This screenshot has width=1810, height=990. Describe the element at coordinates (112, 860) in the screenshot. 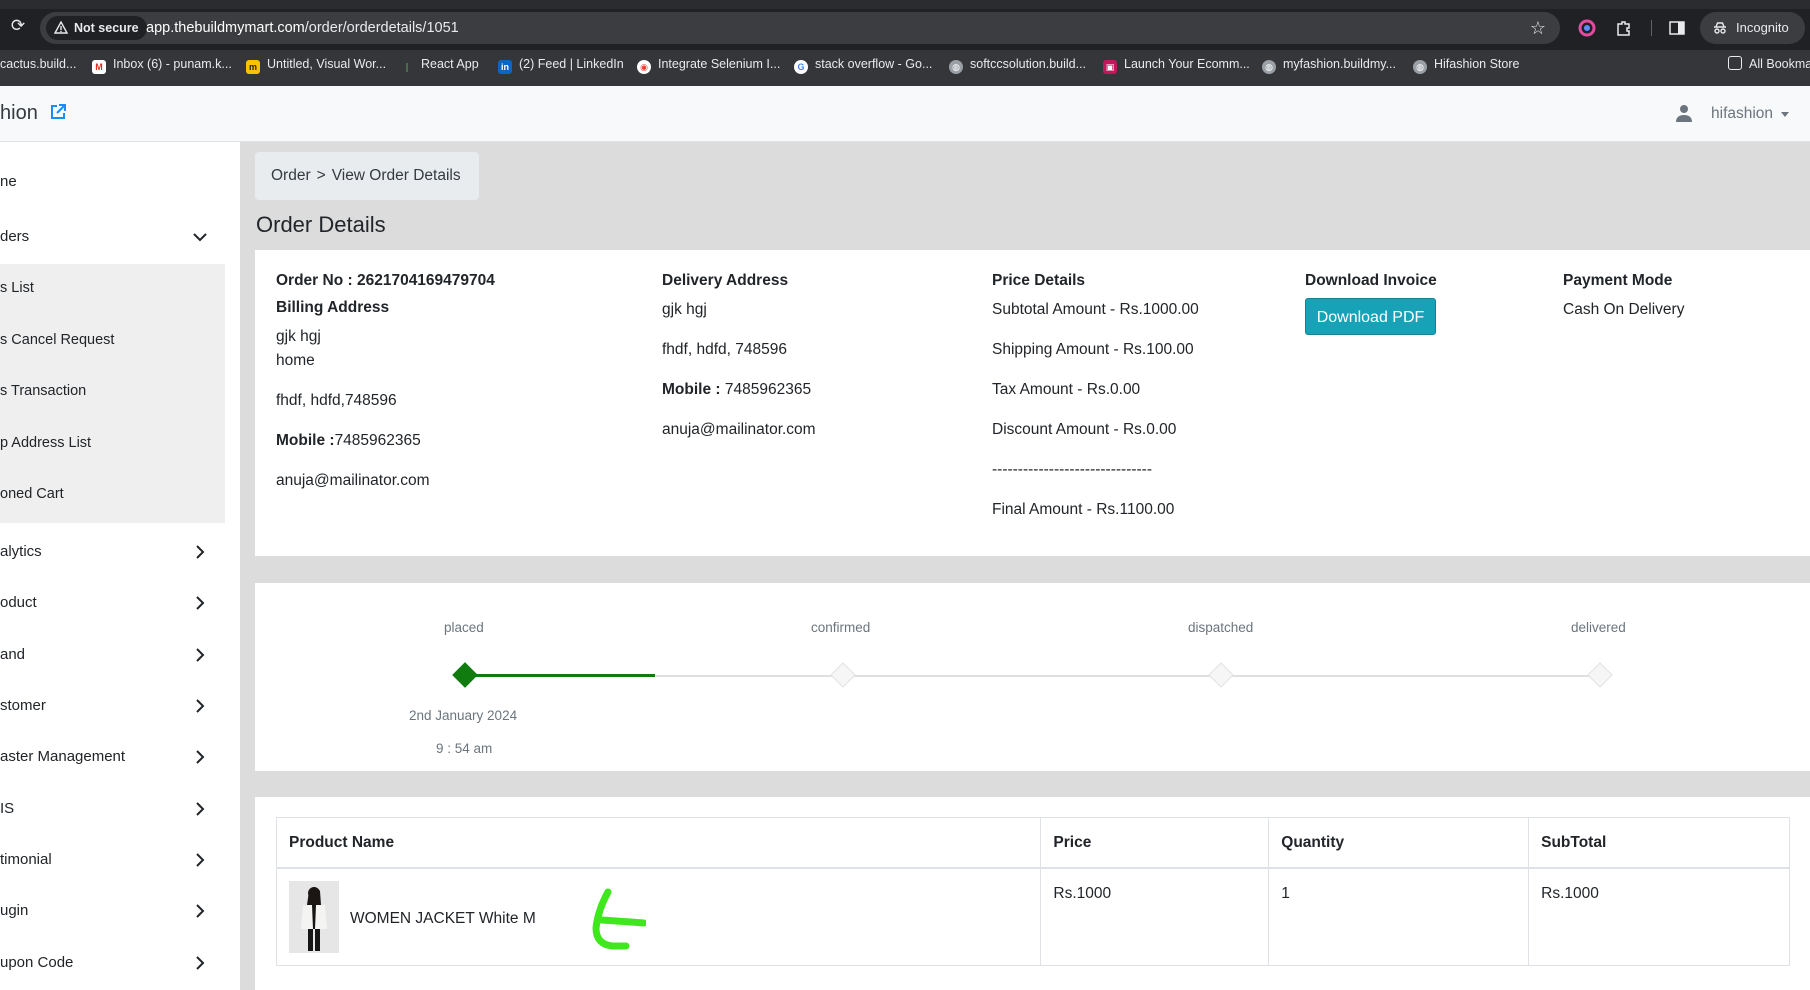

I see `sidebar-item-testimonial: timonial` at that location.